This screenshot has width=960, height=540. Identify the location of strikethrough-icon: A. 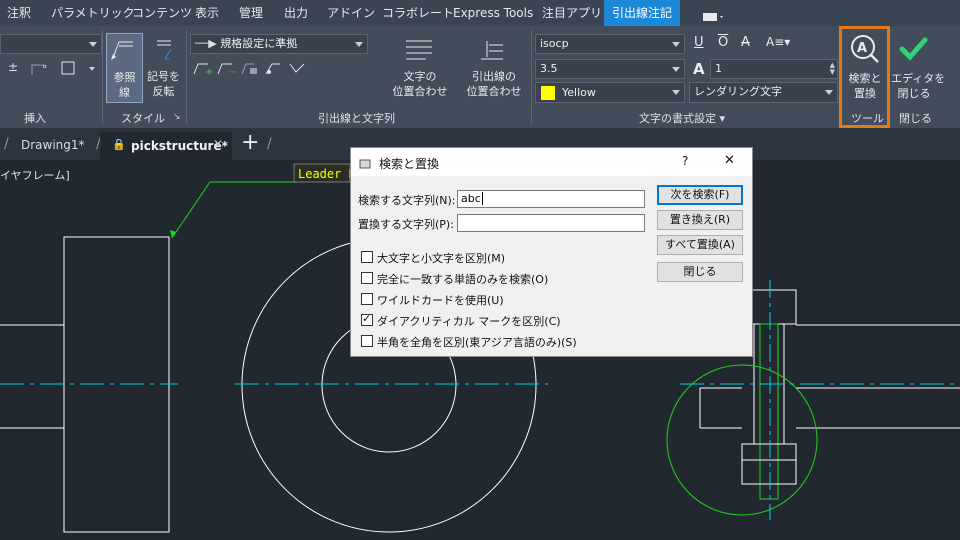
(745, 42).